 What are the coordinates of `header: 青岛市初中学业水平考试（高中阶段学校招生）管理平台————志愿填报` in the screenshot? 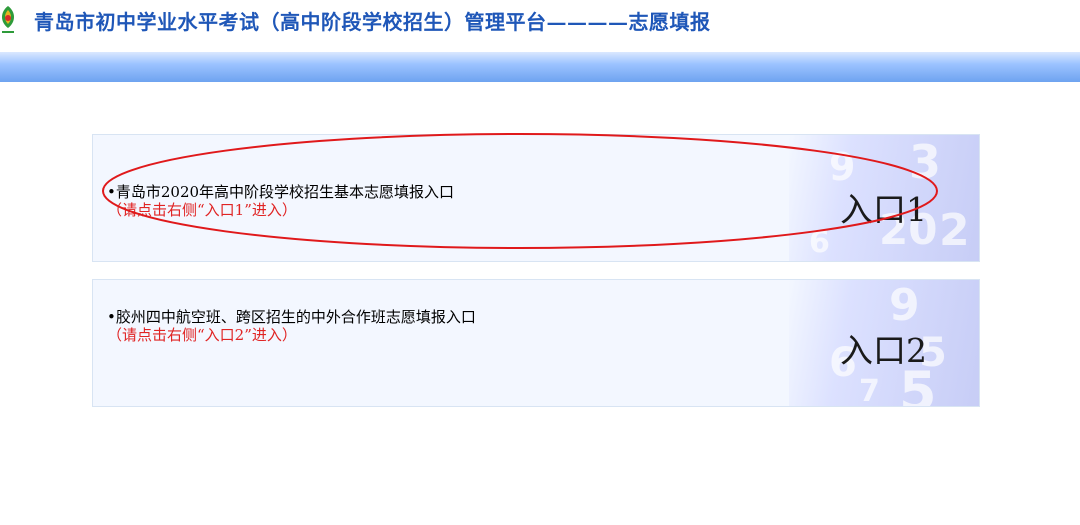 It's located at (540, 23).